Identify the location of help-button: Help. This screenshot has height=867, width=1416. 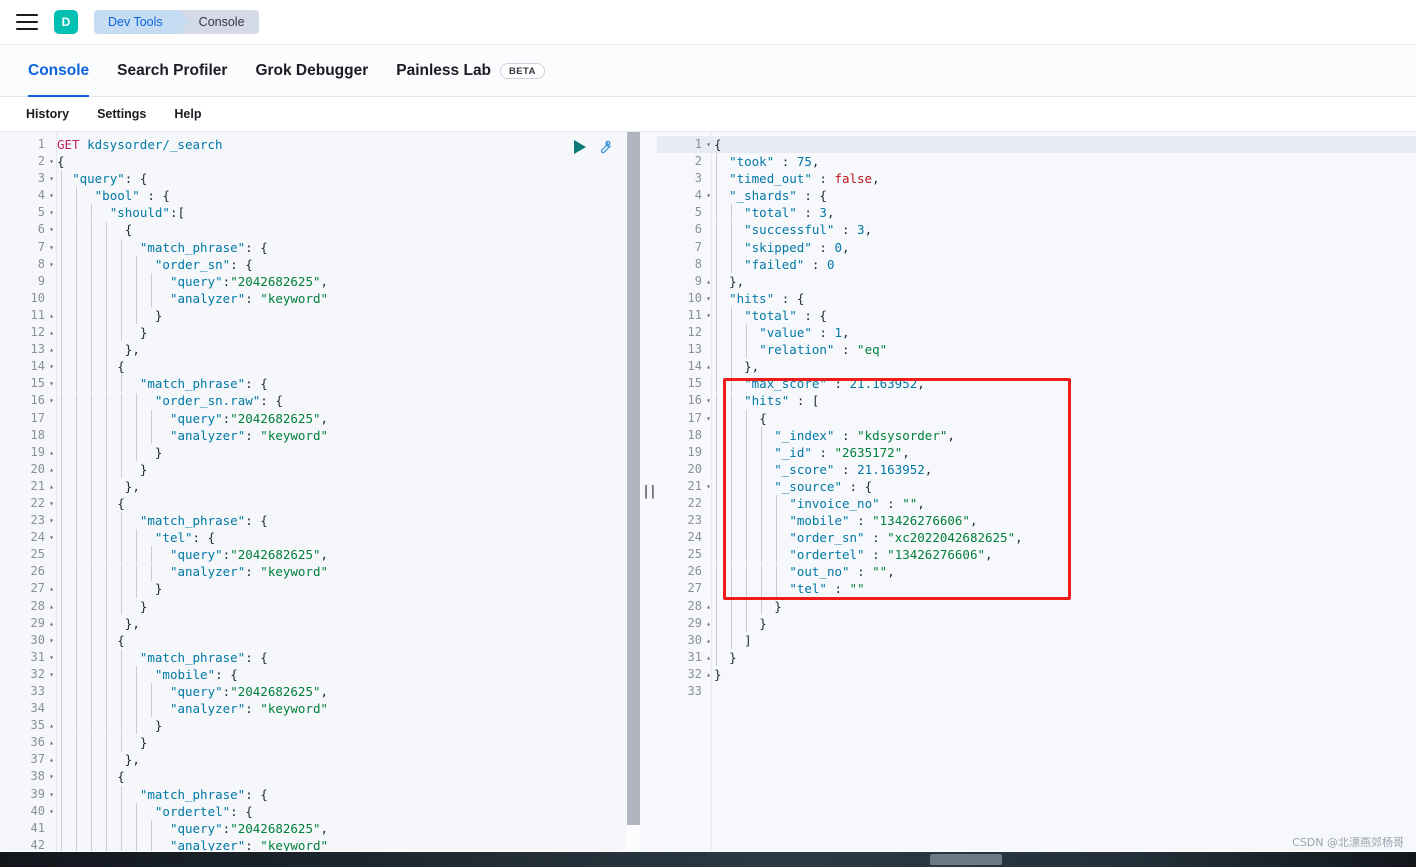
(187, 114).